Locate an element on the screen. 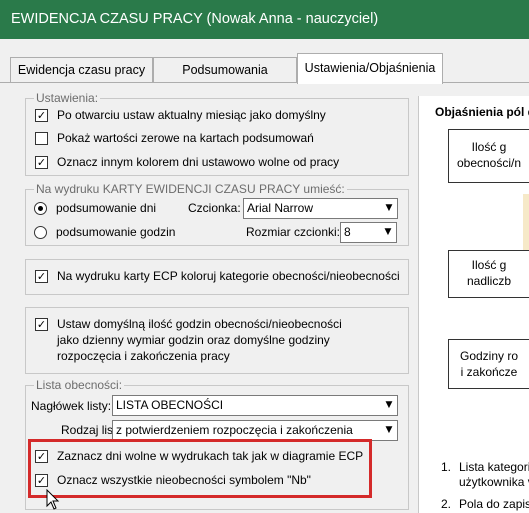  explanation-box-2: Ilość g nadliczb is located at coordinates (488, 274).